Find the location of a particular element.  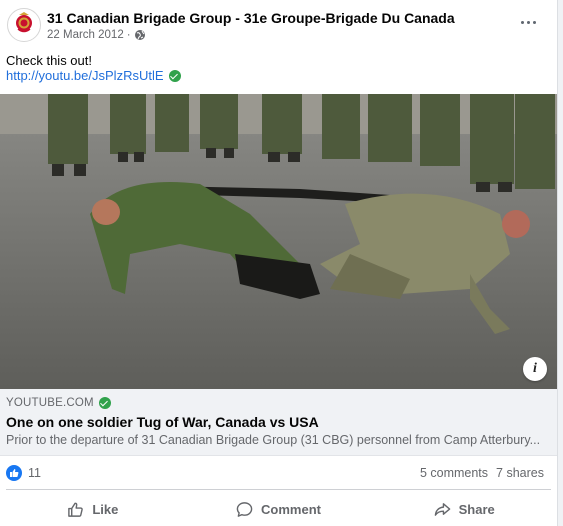

post-actions: Like Comment Share is located at coordinates (278, 509).